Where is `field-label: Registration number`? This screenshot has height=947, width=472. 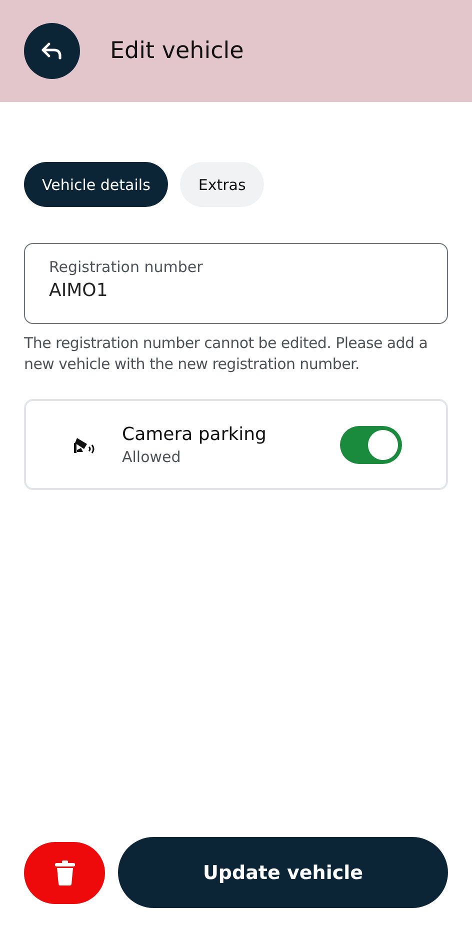
field-label: Registration number is located at coordinates (126, 267).